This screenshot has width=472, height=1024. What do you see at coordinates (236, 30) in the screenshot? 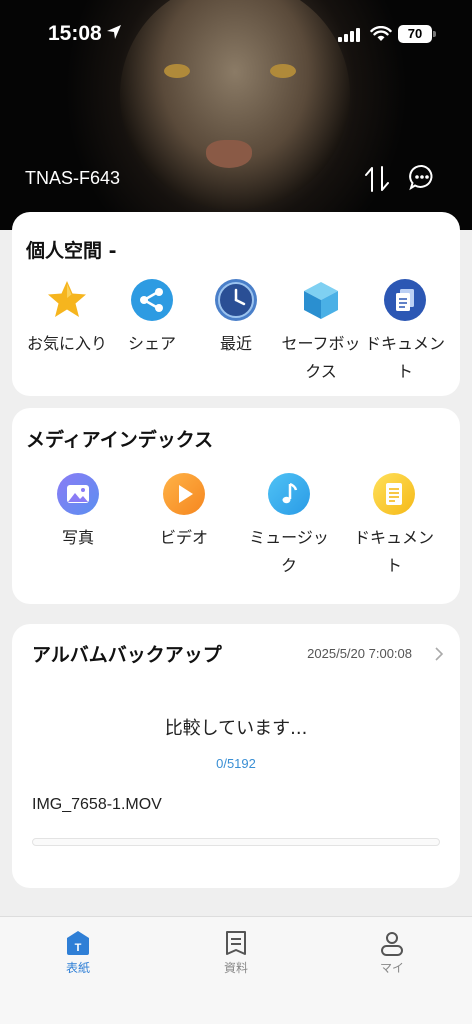
I see `status-bar: 15:08 70` at bounding box center [236, 30].